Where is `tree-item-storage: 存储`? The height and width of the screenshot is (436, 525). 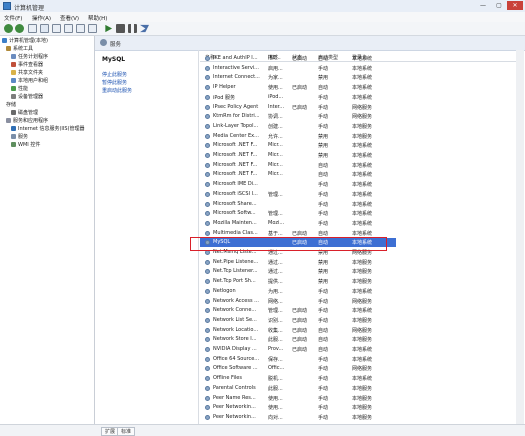 tree-item-storage: 存储 is located at coordinates (11, 105).